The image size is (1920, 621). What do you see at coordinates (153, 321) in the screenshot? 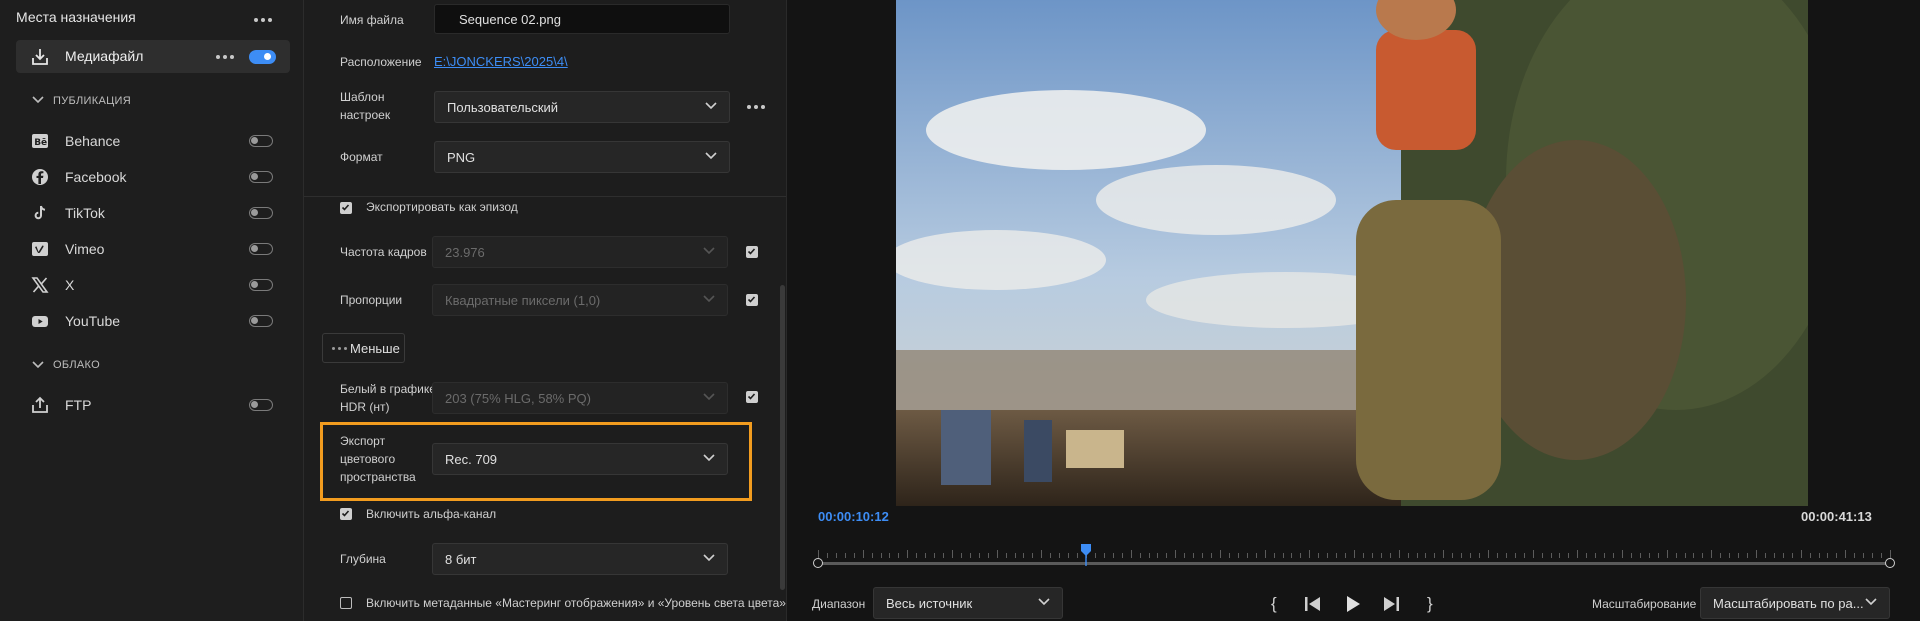
I see `destination-youtube: YouTube` at bounding box center [153, 321].